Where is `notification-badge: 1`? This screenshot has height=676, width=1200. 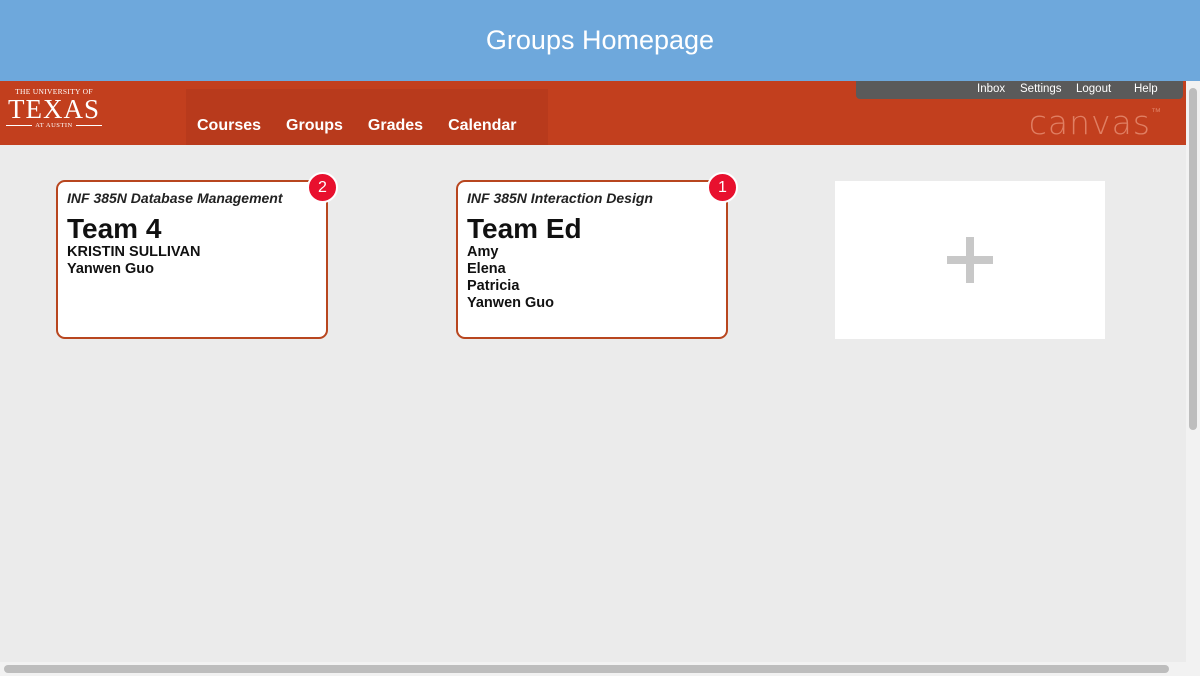
notification-badge: 1 is located at coordinates (722, 187).